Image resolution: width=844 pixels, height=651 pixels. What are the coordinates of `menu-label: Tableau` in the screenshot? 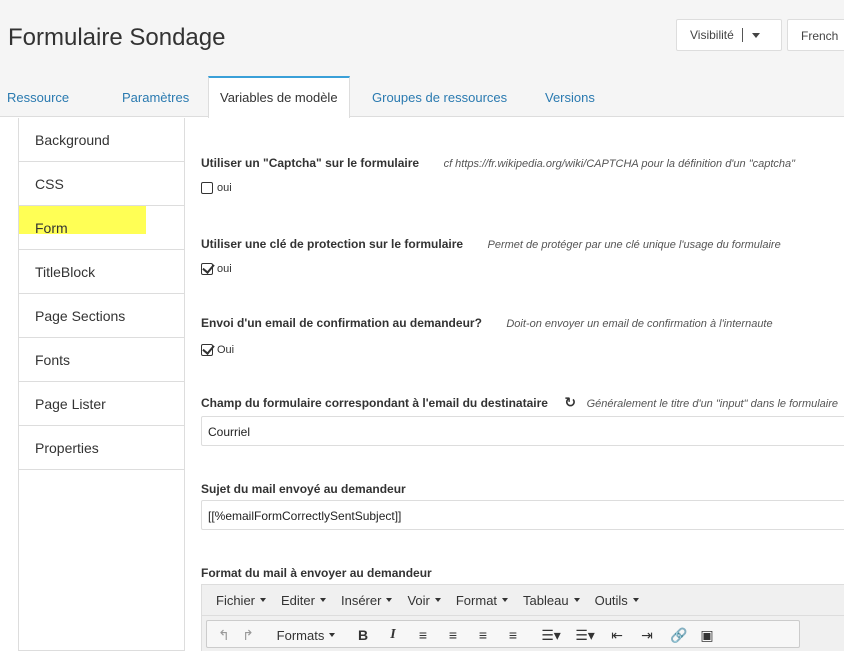 It's located at (546, 600).